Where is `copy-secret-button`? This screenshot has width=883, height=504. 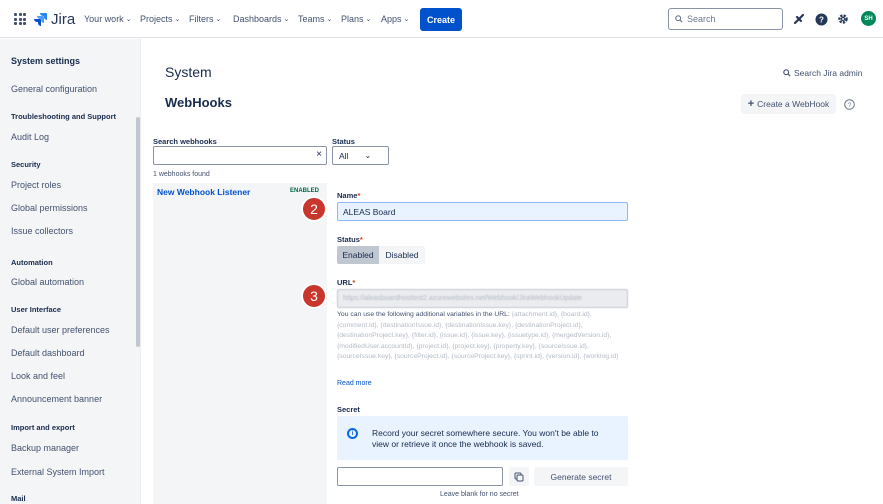 copy-secret-button is located at coordinates (519, 476).